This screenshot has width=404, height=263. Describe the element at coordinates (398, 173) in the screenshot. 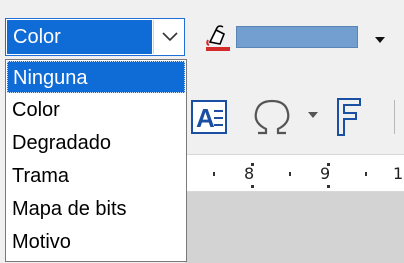

I see `ruler-number: 1` at that location.